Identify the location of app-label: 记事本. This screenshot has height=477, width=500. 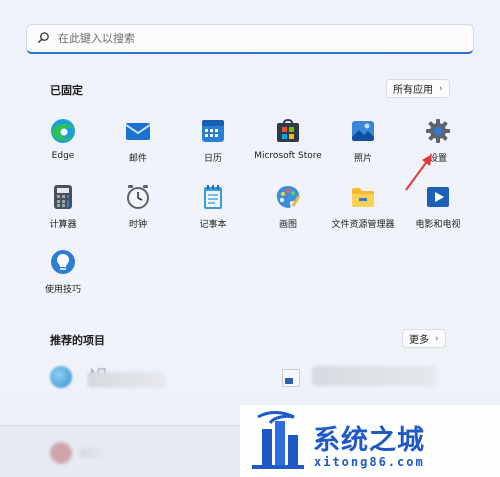
(213, 225).